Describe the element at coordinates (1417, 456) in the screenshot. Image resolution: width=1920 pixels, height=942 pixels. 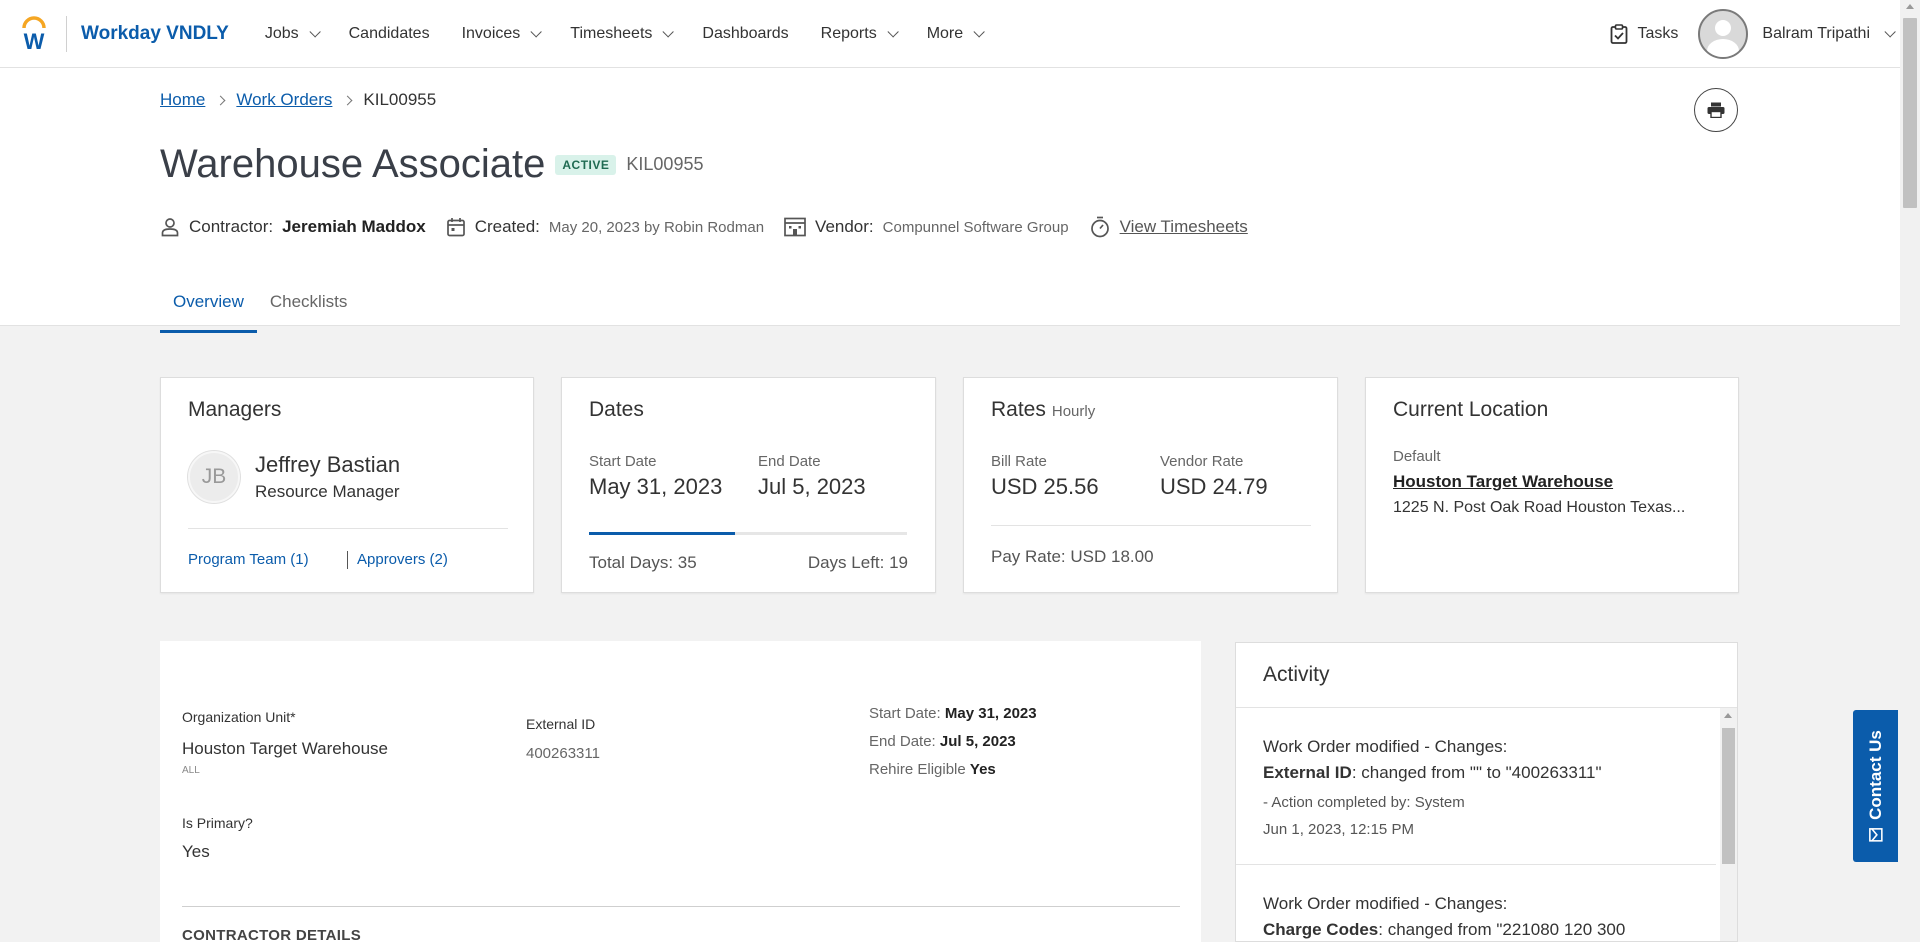
I see `location-default-label: Default` at that location.